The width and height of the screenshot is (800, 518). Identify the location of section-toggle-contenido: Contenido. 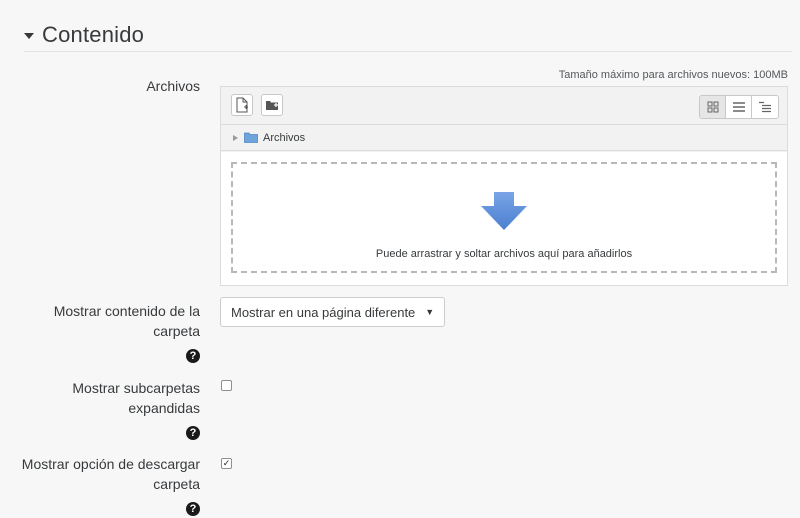
(84, 35).